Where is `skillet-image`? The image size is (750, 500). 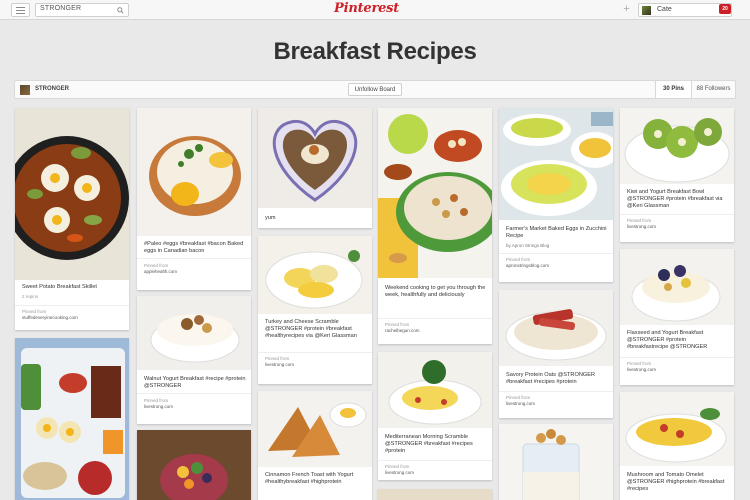
skillet-image is located at coordinates (72, 194).